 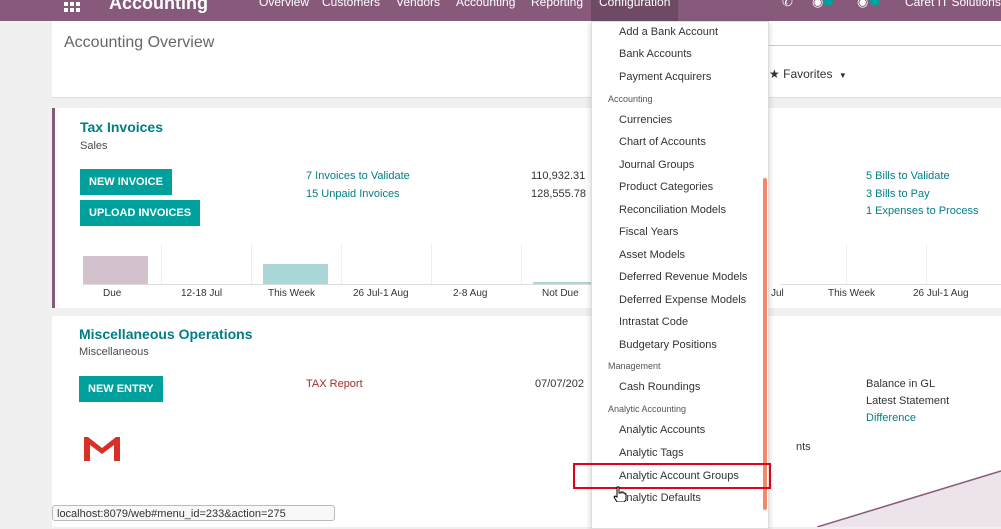 I want to click on menu-item-fiscal-years: Fiscal Years, so click(x=648, y=232).